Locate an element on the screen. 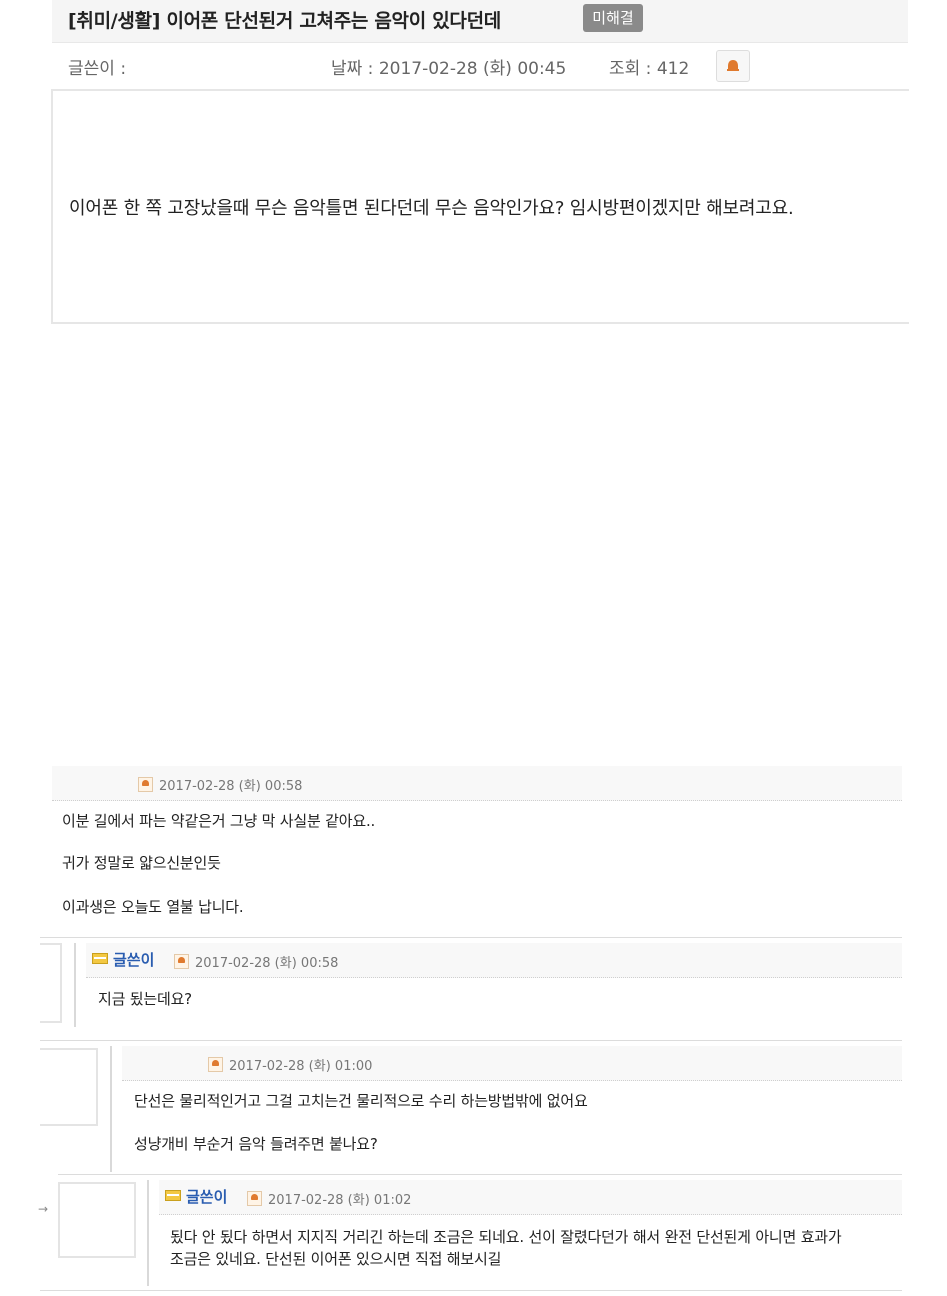 The height and width of the screenshot is (1296, 947). comment-text: 지금 됬는데요? is located at coordinates (145, 999).